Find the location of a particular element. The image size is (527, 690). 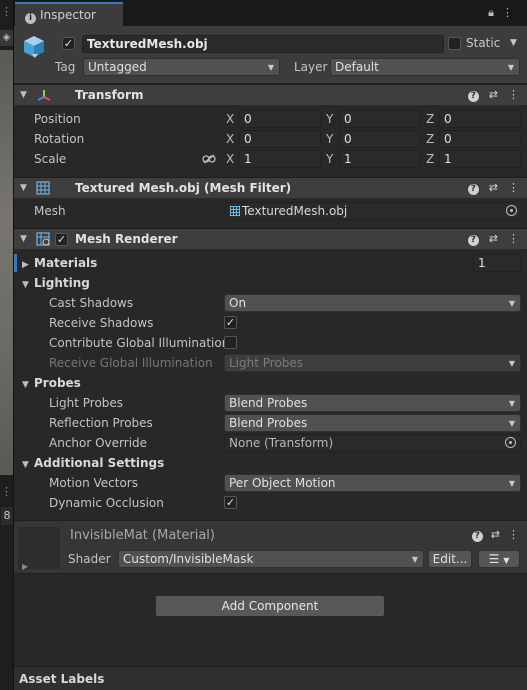

static-label: Static is located at coordinates (483, 43).